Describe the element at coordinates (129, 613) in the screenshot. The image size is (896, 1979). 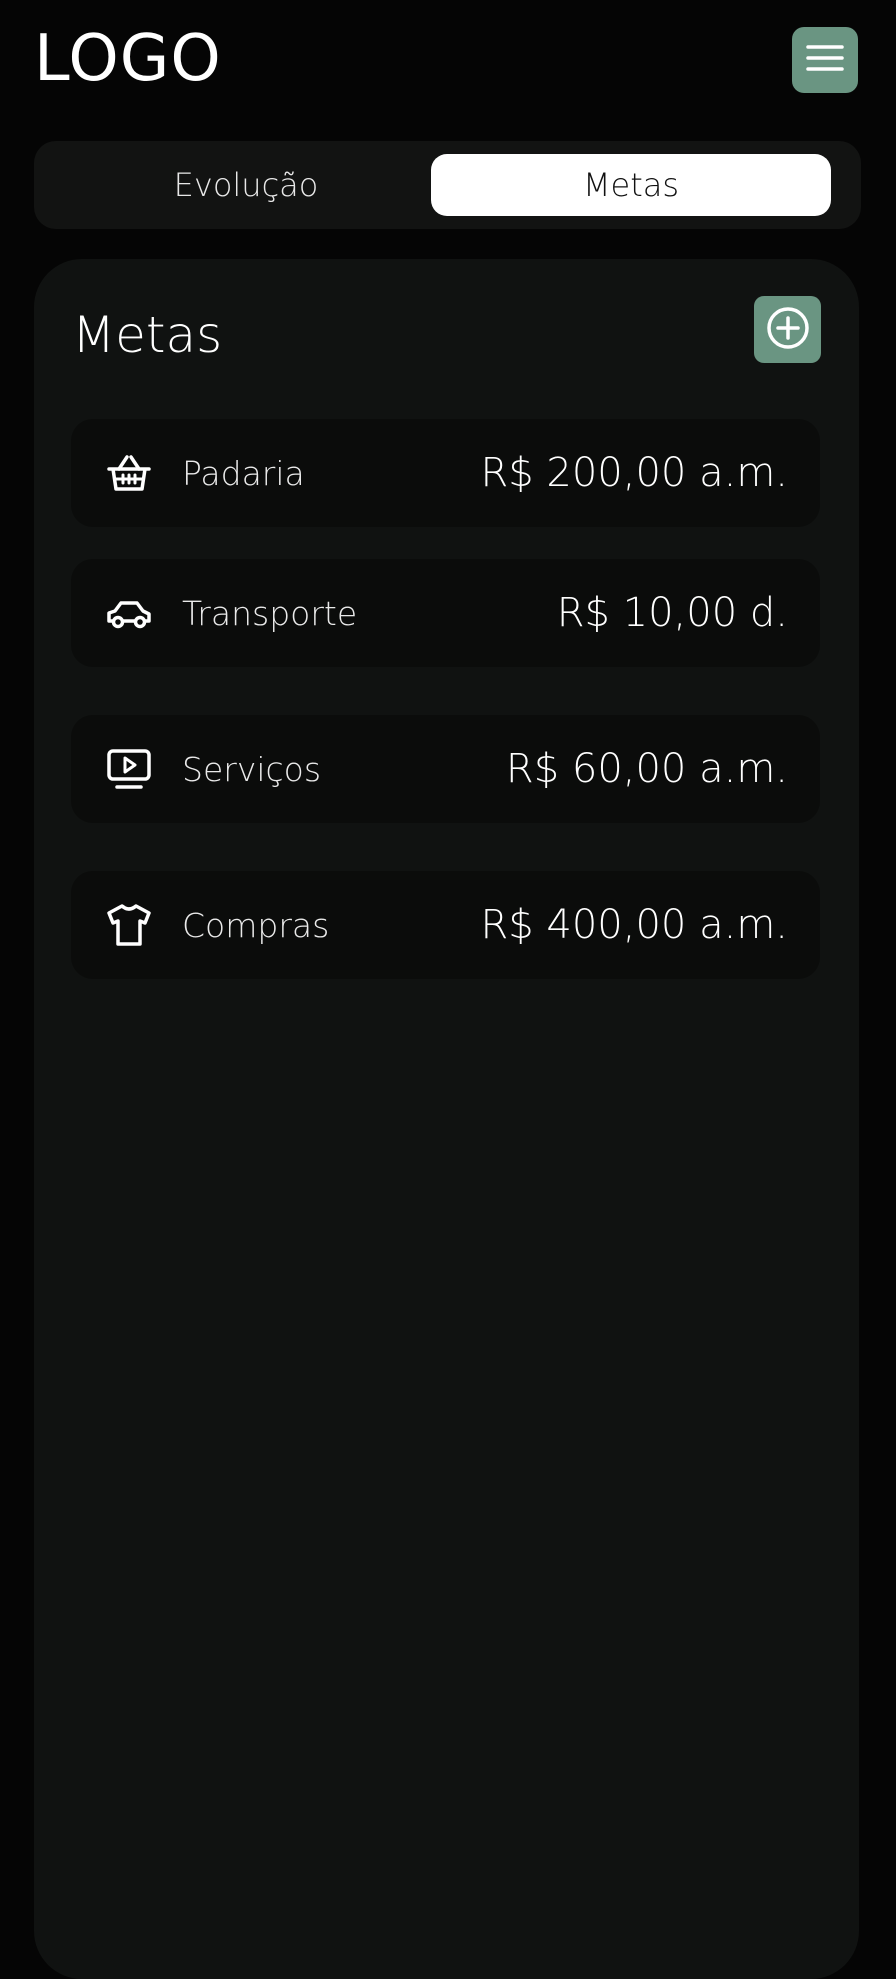
I see `car-icon` at that location.